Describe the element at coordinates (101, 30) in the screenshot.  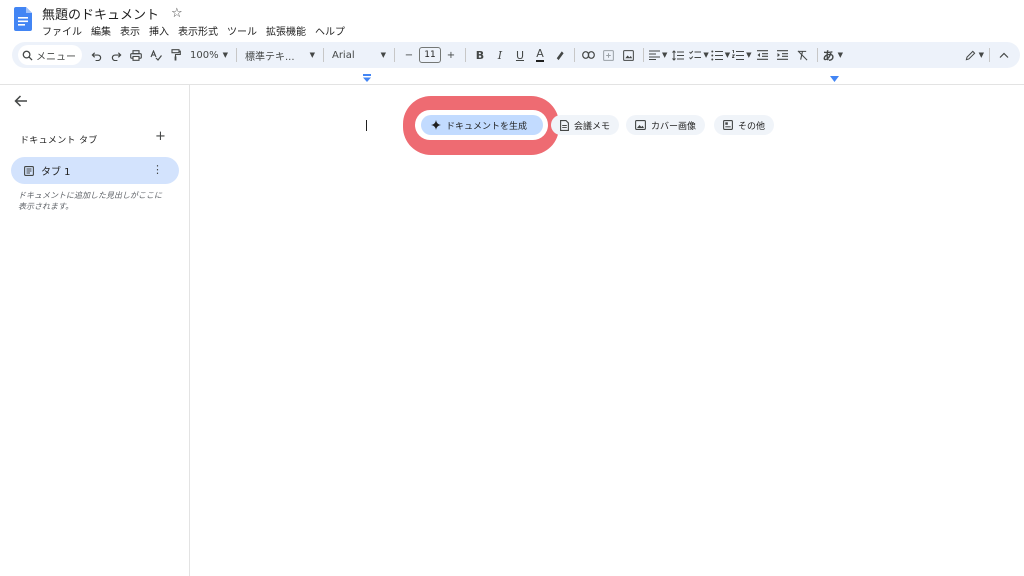
I see `menu-edit: 編集` at that location.